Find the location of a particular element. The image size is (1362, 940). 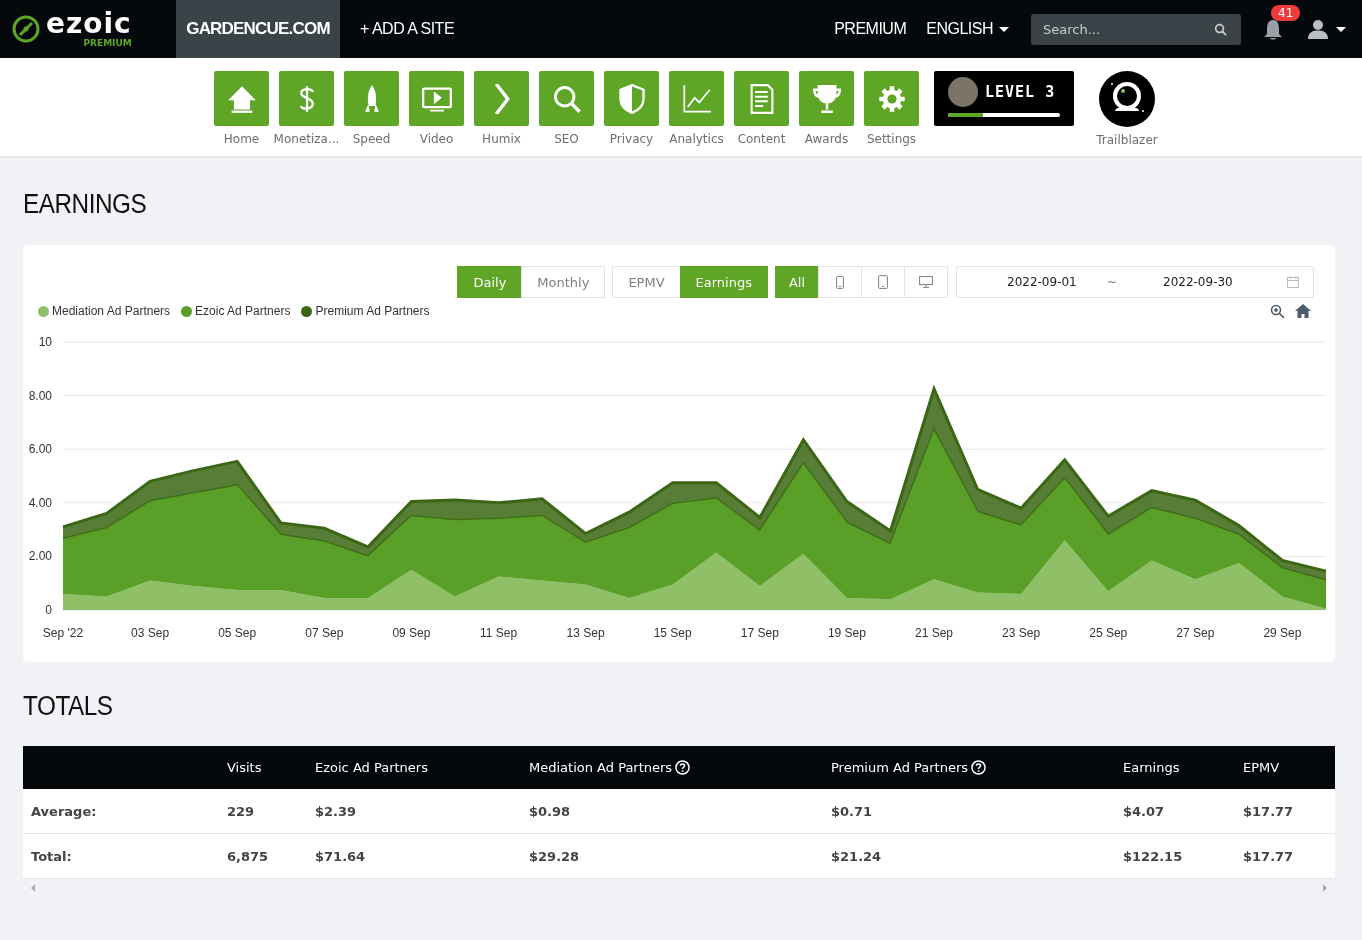

line-chart-icon is located at coordinates (696, 98).